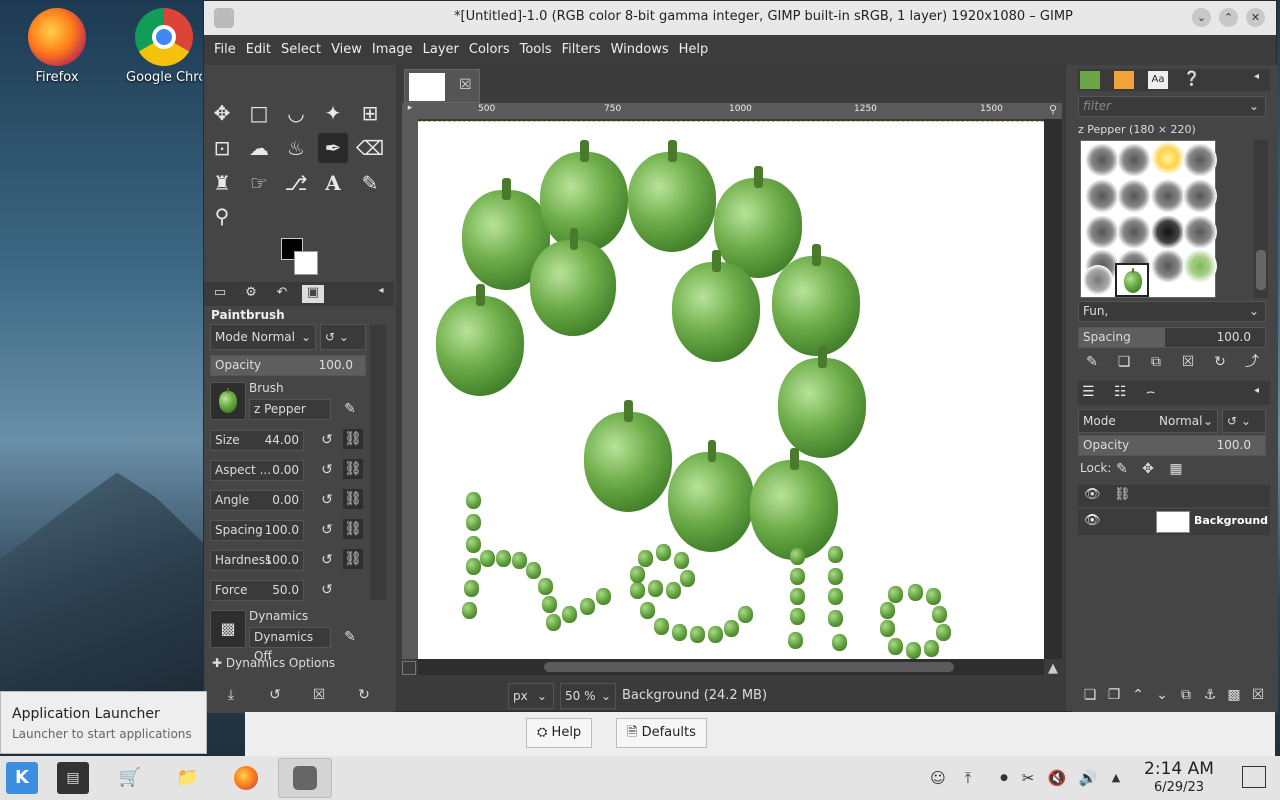 Image resolution: width=1280 pixels, height=800 pixels. I want to click on brush-preview-button, so click(228, 401).